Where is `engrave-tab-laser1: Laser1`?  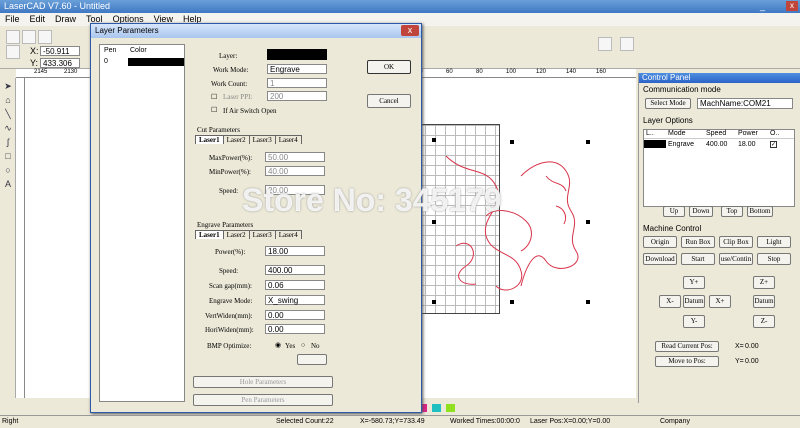
engrave-tab-laser1: Laser1 is located at coordinates (209, 234).